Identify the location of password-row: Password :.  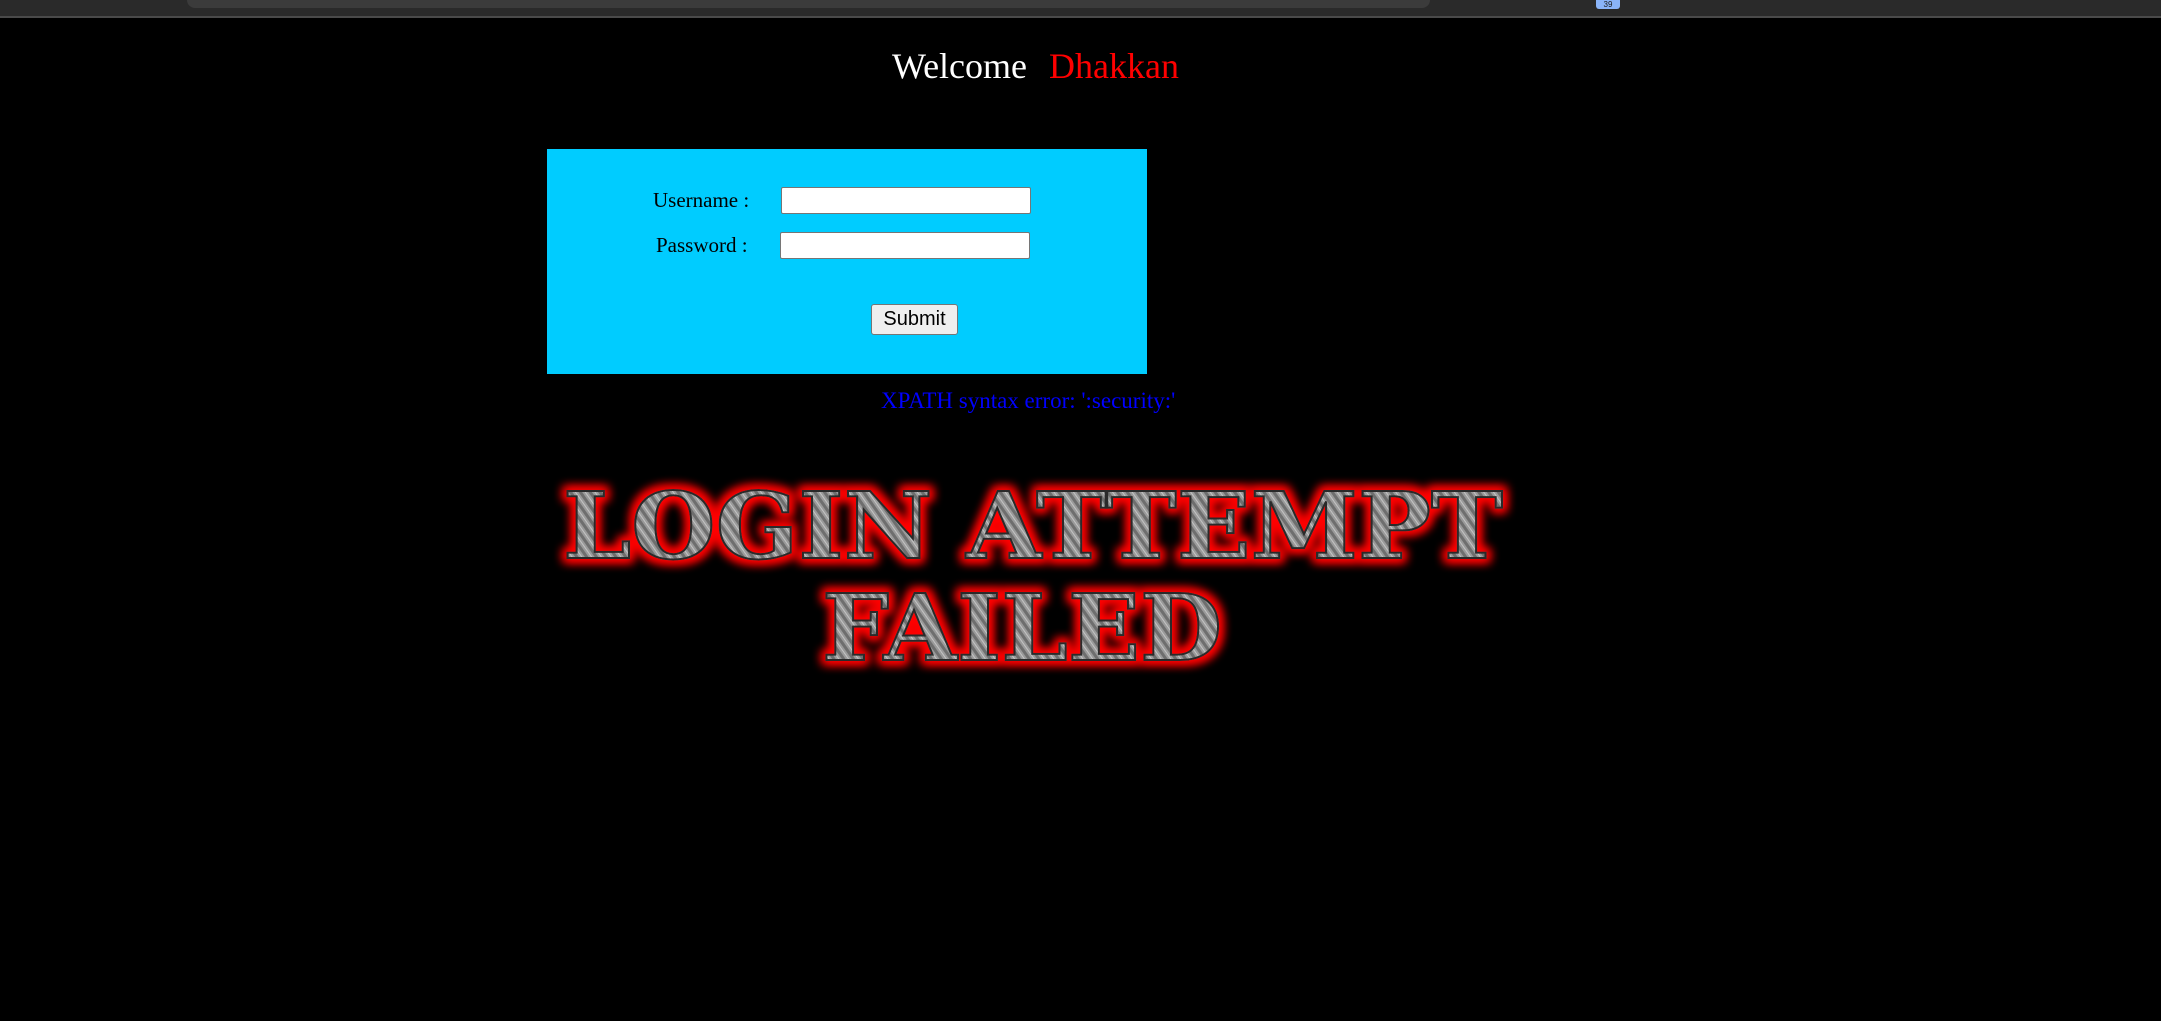
(843, 245).